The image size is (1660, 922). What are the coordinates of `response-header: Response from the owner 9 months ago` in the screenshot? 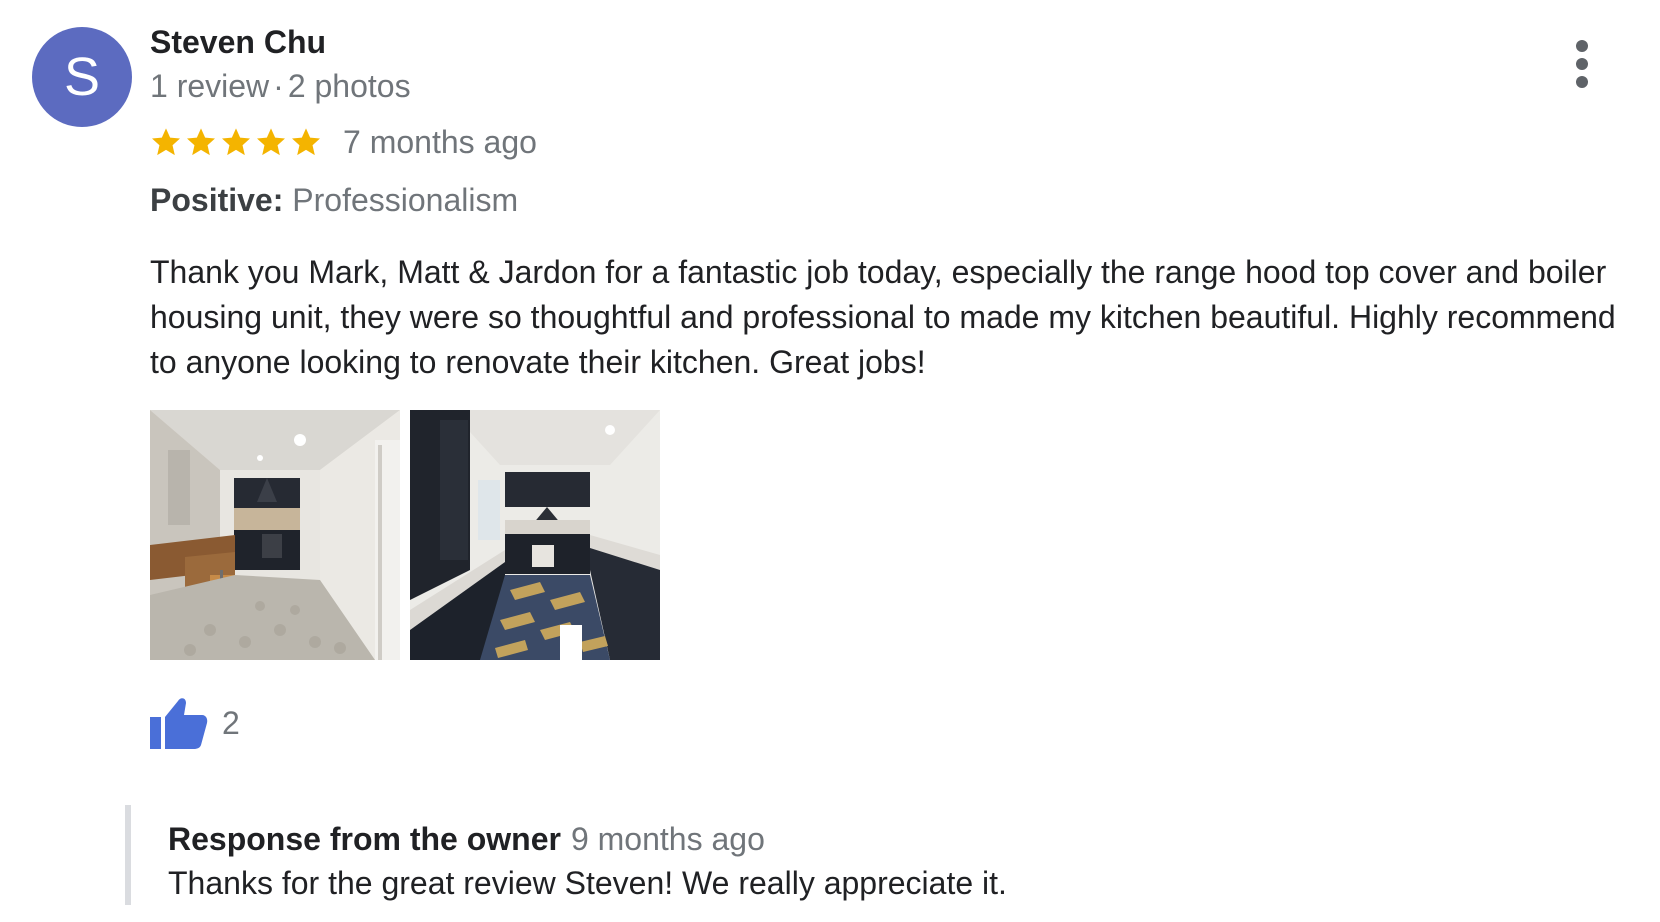 It's located at (466, 839).